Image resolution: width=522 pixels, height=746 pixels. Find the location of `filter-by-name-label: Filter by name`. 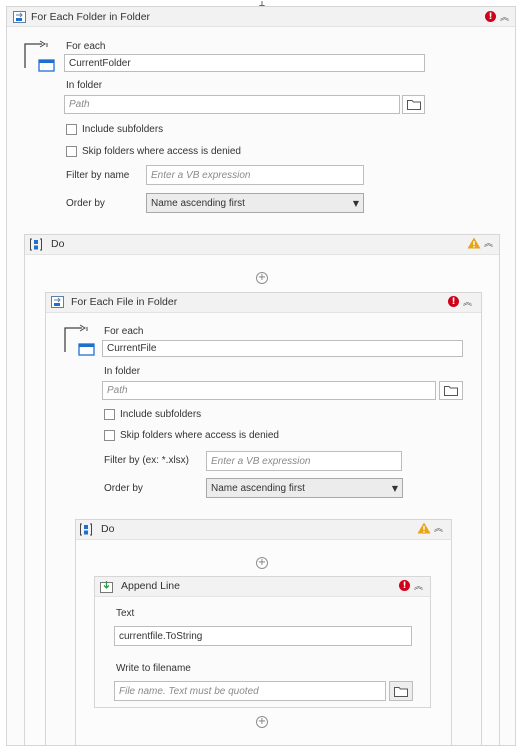

filter-by-name-label: Filter by name is located at coordinates (98, 175).